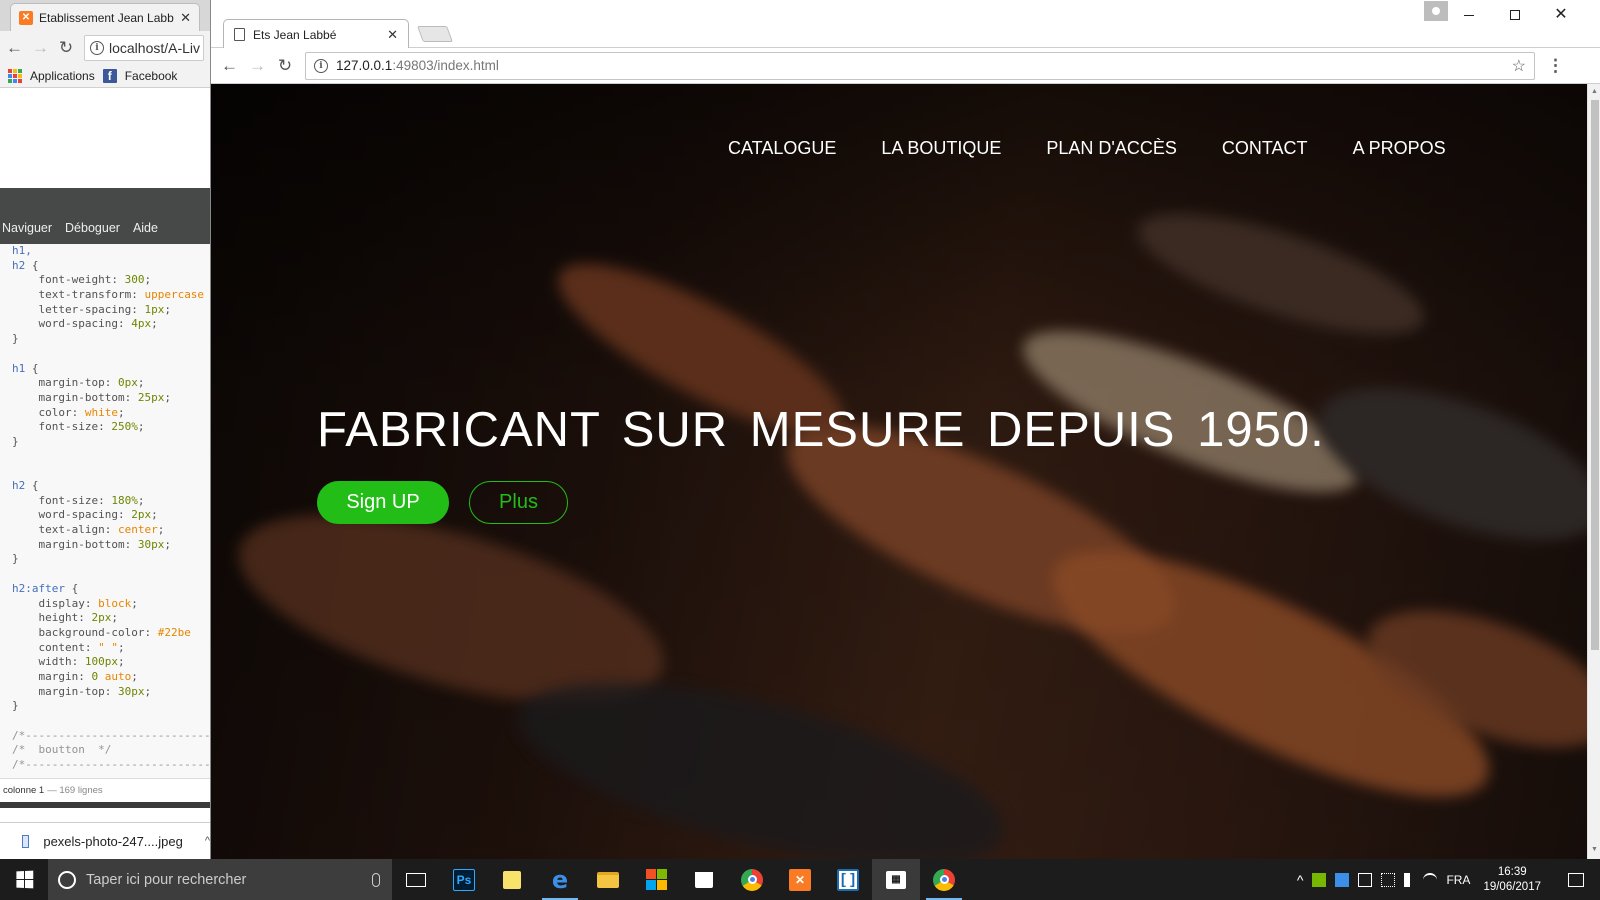 This screenshot has width=1600, height=900. I want to click on nav-a-propos: A PROPOS, so click(1399, 148).